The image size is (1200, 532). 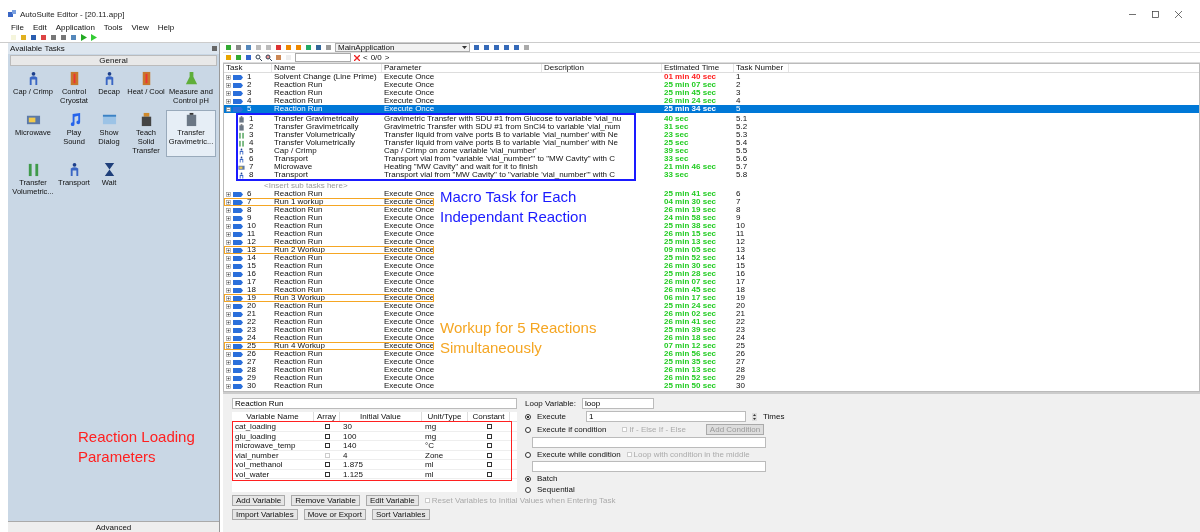 What do you see at coordinates (113, 60) in the screenshot?
I see `group-header: General` at bounding box center [113, 60].